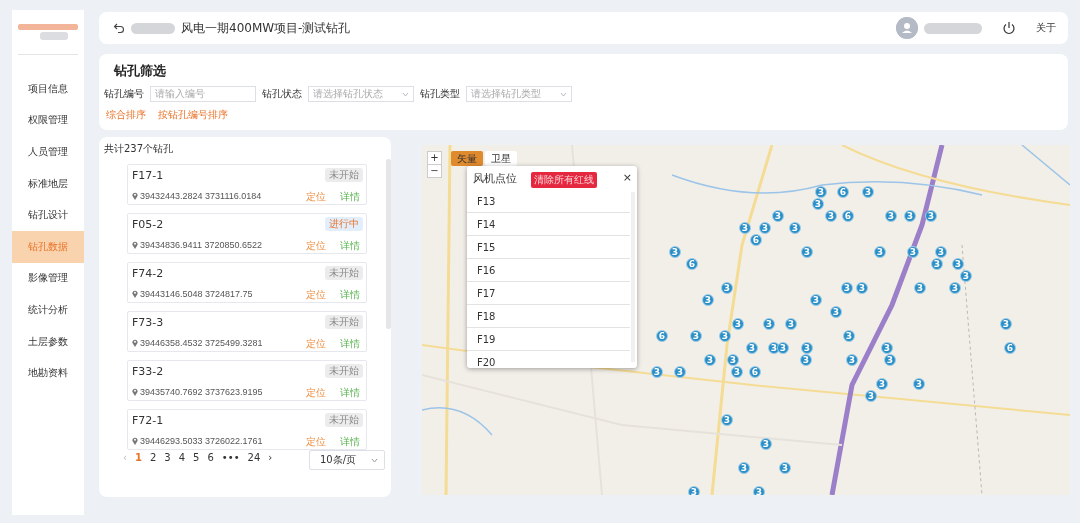 The image size is (1080, 523). Describe the element at coordinates (196, 294) in the screenshot. I see `coordinates: 39443146.5048 3724817.75` at that location.